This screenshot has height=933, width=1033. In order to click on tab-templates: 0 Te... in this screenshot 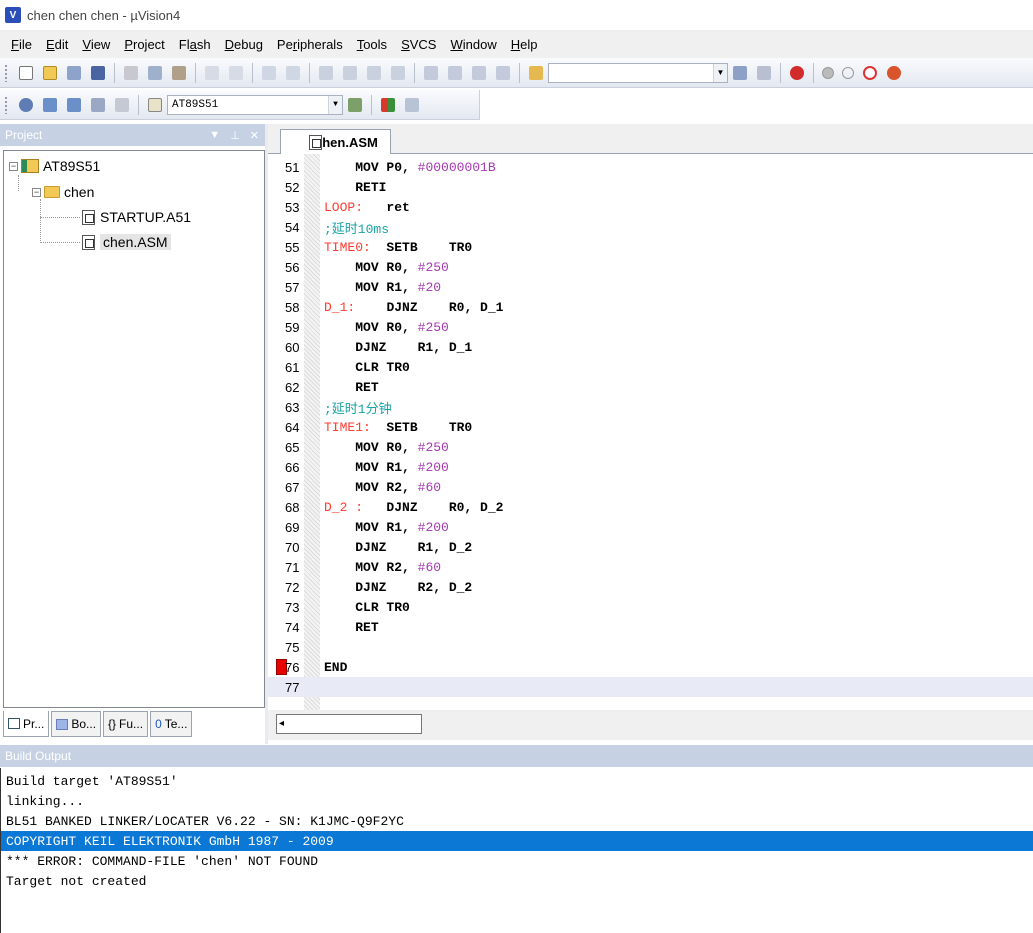, I will do `click(171, 724)`.